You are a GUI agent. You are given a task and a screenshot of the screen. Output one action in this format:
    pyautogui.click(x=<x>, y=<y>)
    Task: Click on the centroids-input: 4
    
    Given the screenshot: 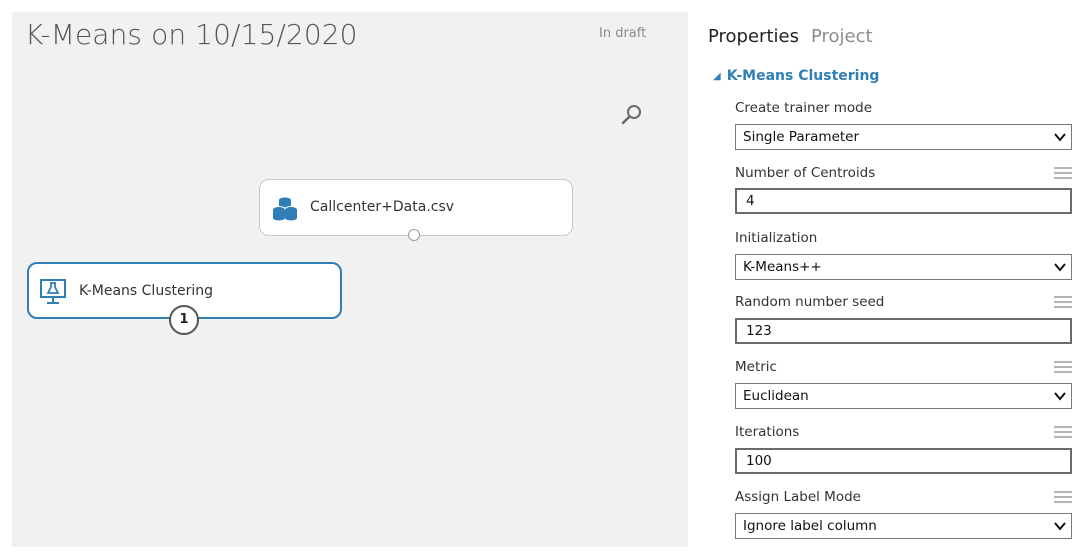 What is the action you would take?
    pyautogui.click(x=903, y=201)
    